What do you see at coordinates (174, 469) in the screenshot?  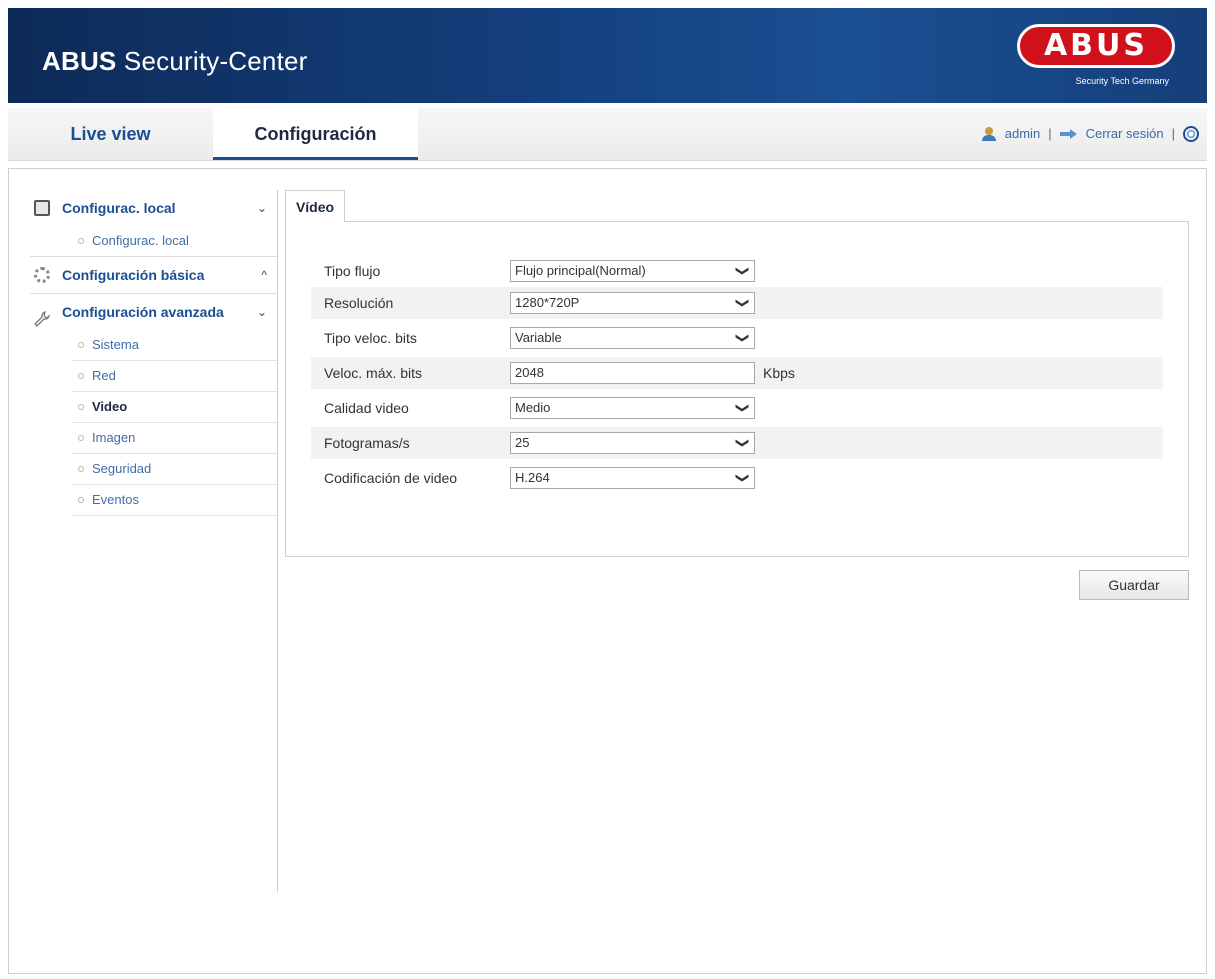 I see `sidebar-item-seguridad: Seguridad` at bounding box center [174, 469].